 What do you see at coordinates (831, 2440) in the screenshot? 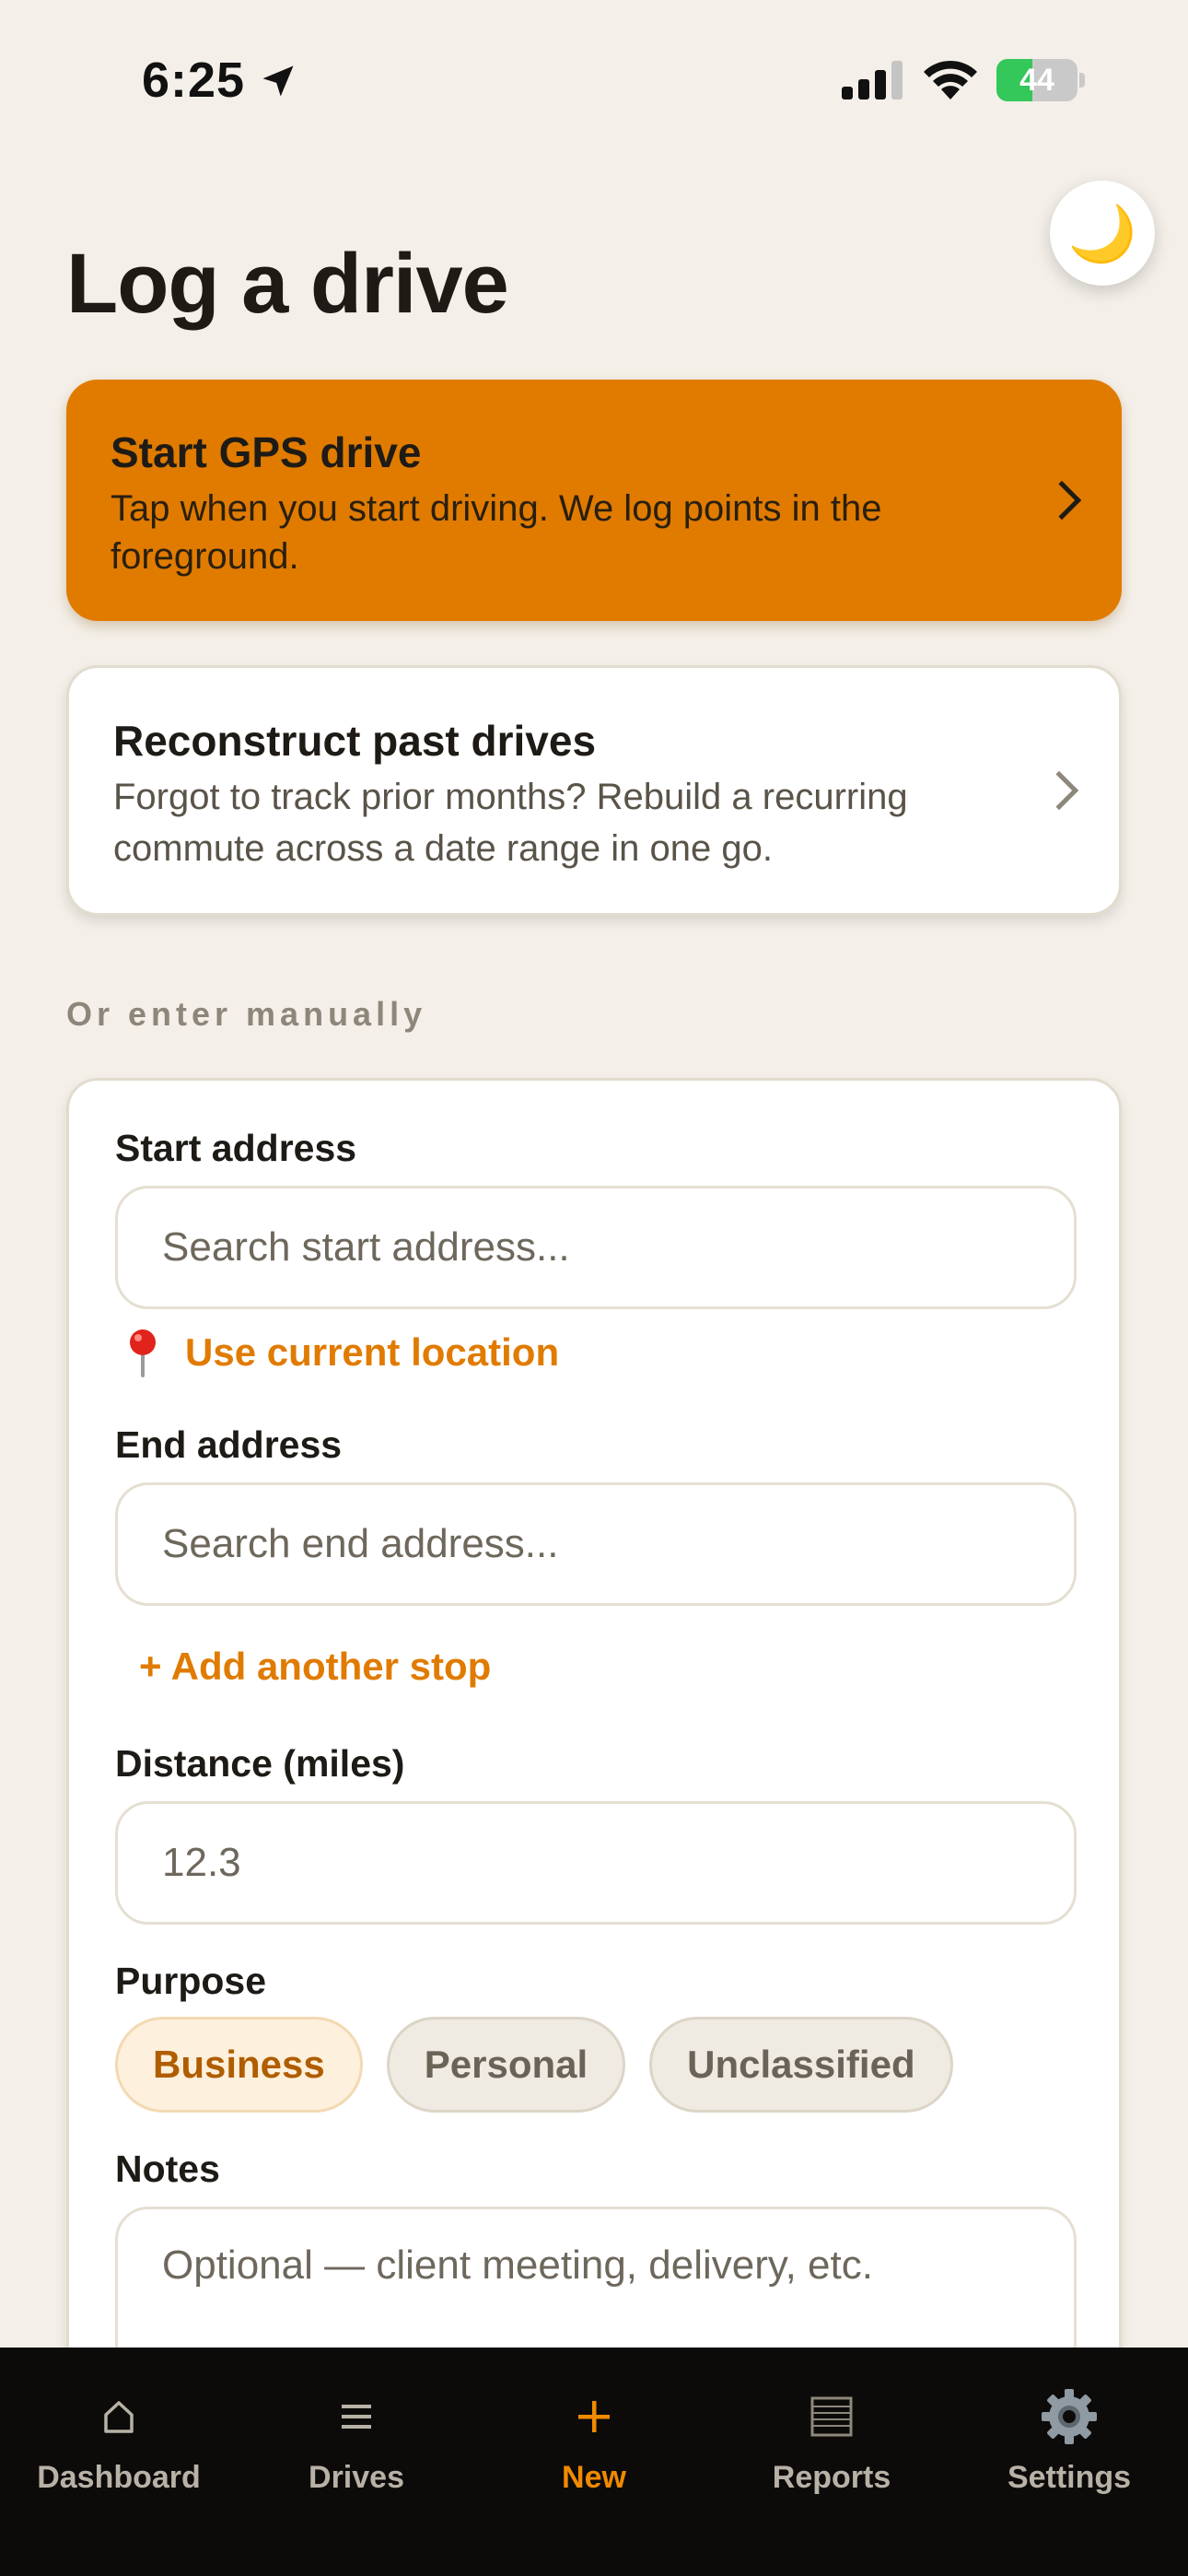
I see `tab-reports: Reports` at bounding box center [831, 2440].